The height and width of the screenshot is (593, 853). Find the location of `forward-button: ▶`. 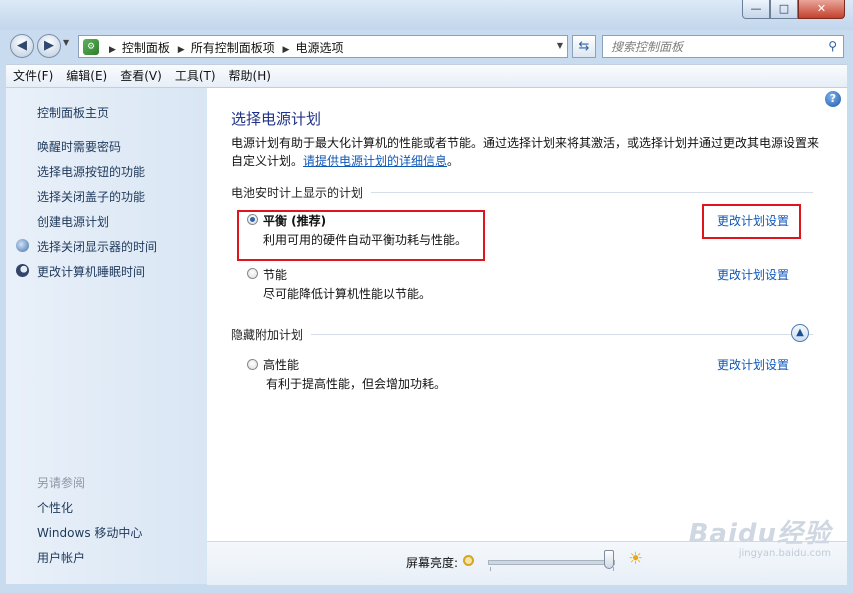

forward-button: ▶ is located at coordinates (49, 46).